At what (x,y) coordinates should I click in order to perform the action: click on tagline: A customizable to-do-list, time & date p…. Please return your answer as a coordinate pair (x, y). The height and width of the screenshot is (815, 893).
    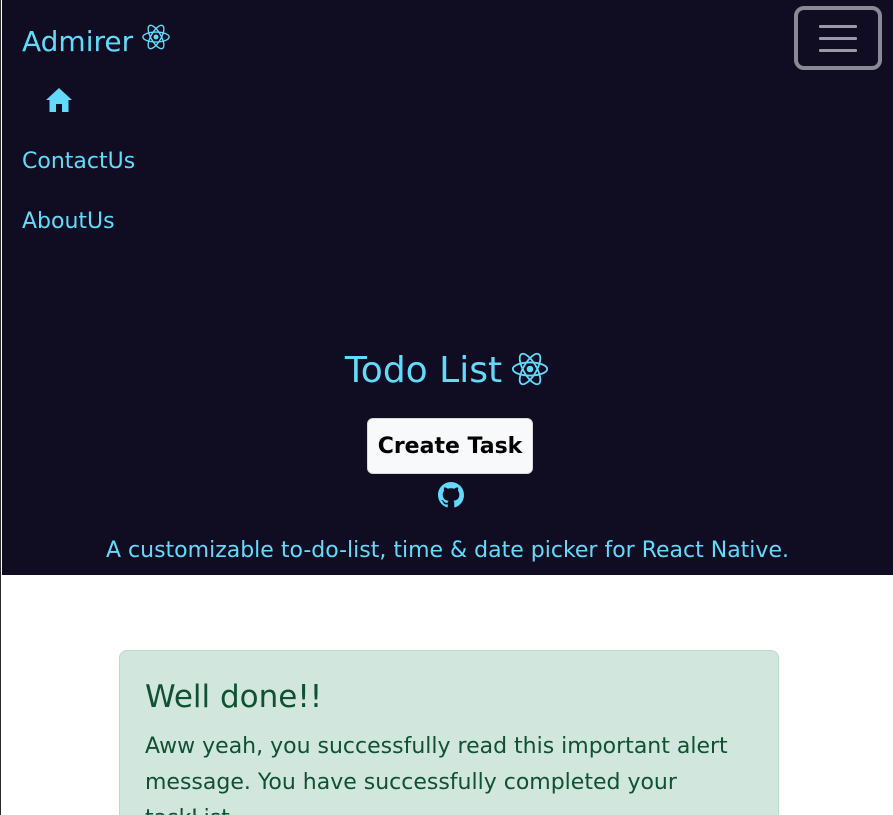
    Looking at the image, I should click on (447, 550).